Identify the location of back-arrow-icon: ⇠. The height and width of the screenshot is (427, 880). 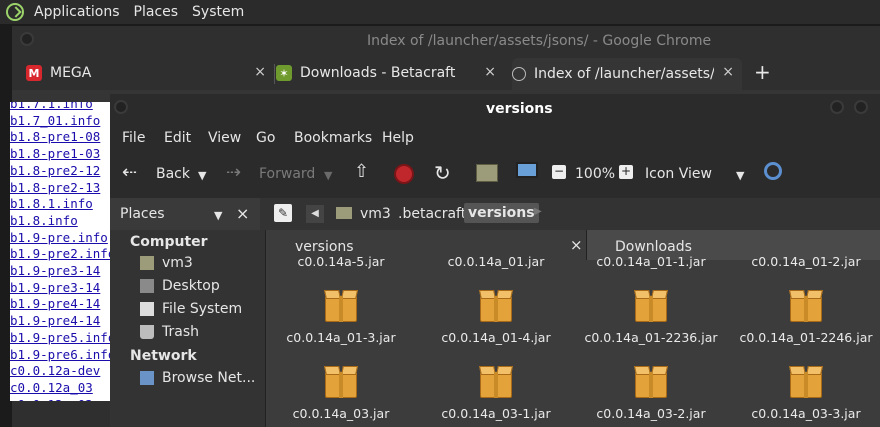
(129, 172).